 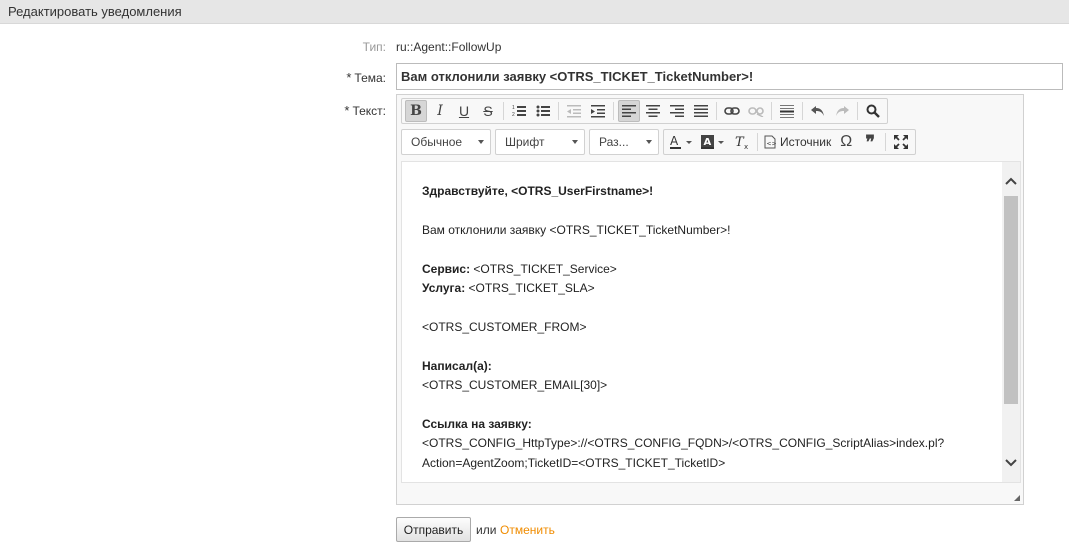 I want to click on scrollbar-thumb, so click(x=1011, y=300).